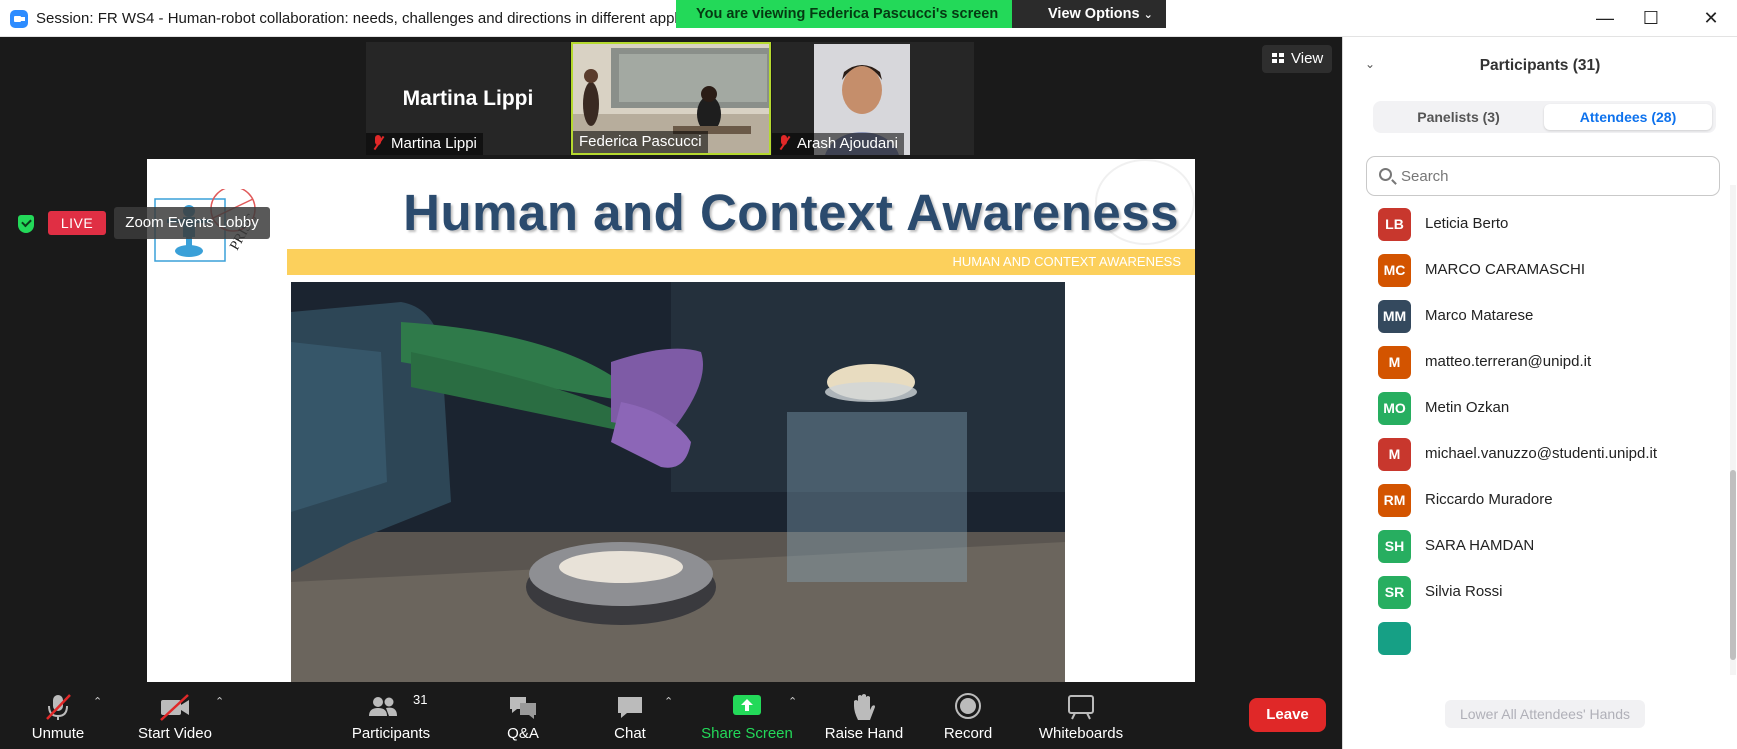  What do you see at coordinates (741, 262) in the screenshot?
I see `slide-ribbon: HUMAN AND CONTEXT AWARENESS` at bounding box center [741, 262].